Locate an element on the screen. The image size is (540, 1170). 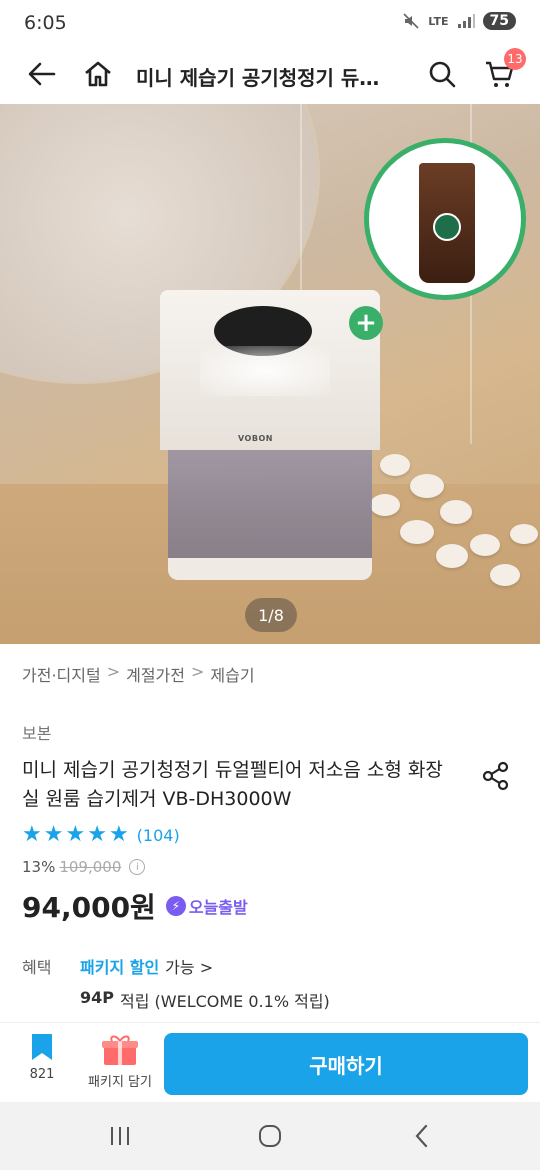
back-chevron-icon is located at coordinates (421, 1136).